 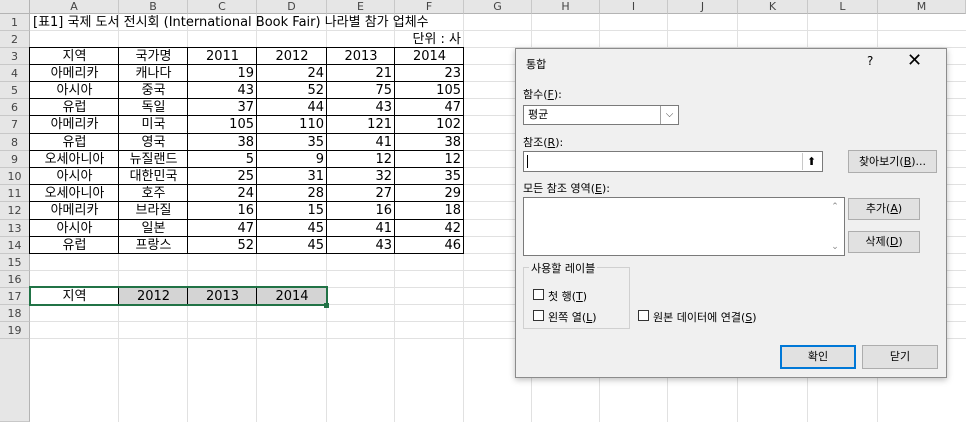 I want to click on column-header-D: D, so click(x=292, y=7).